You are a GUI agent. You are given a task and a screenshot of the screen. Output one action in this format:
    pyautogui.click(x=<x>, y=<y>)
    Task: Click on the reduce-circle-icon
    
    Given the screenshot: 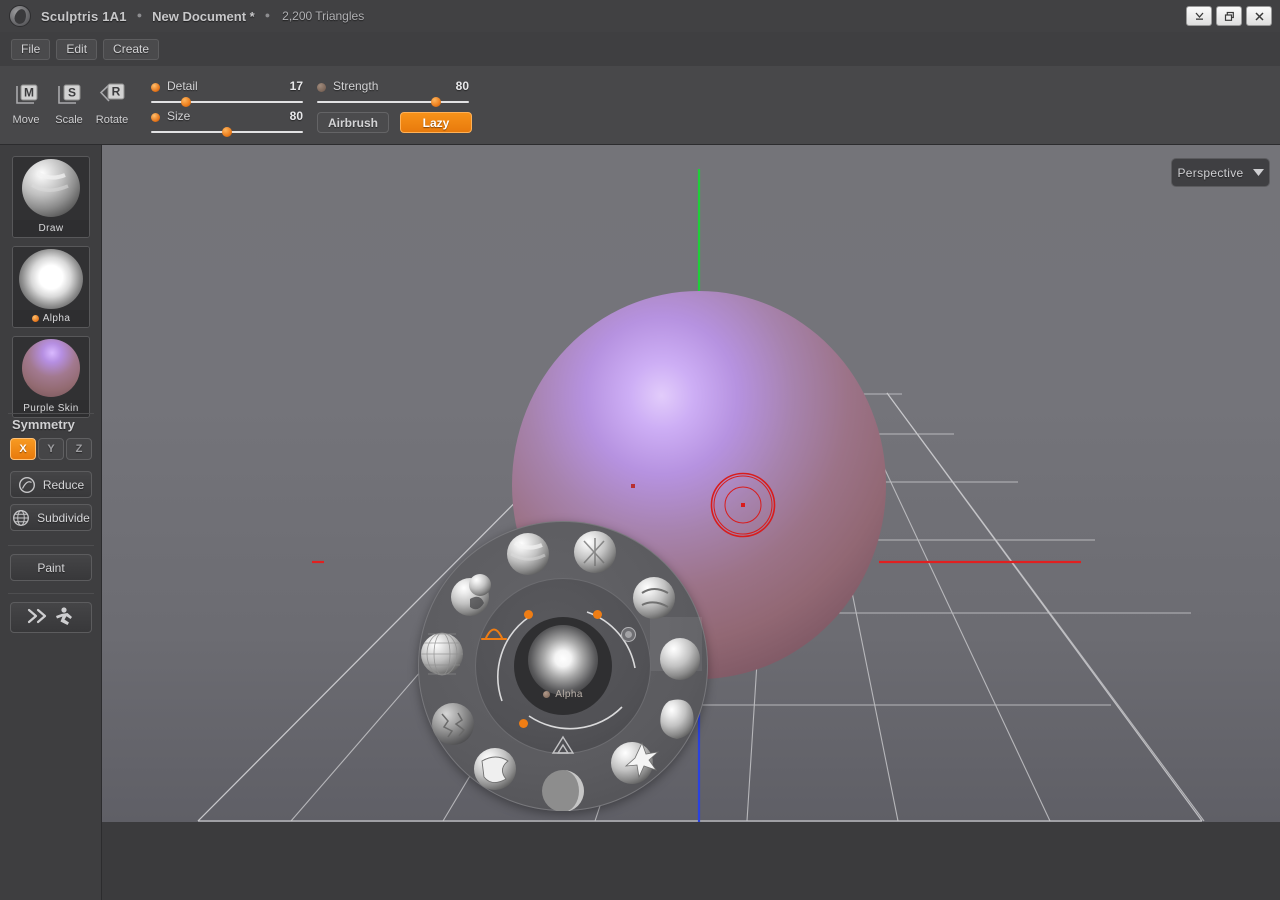 What is the action you would take?
    pyautogui.click(x=27, y=485)
    